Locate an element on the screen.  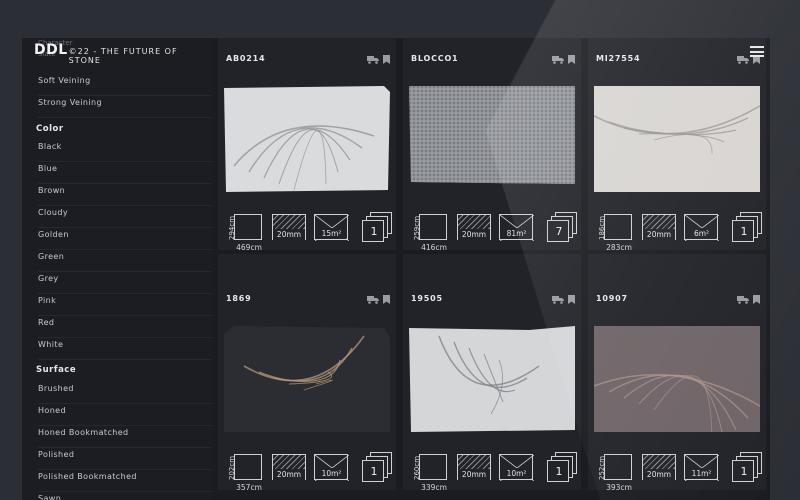
slab-width: 393cm is located at coordinates (619, 487).